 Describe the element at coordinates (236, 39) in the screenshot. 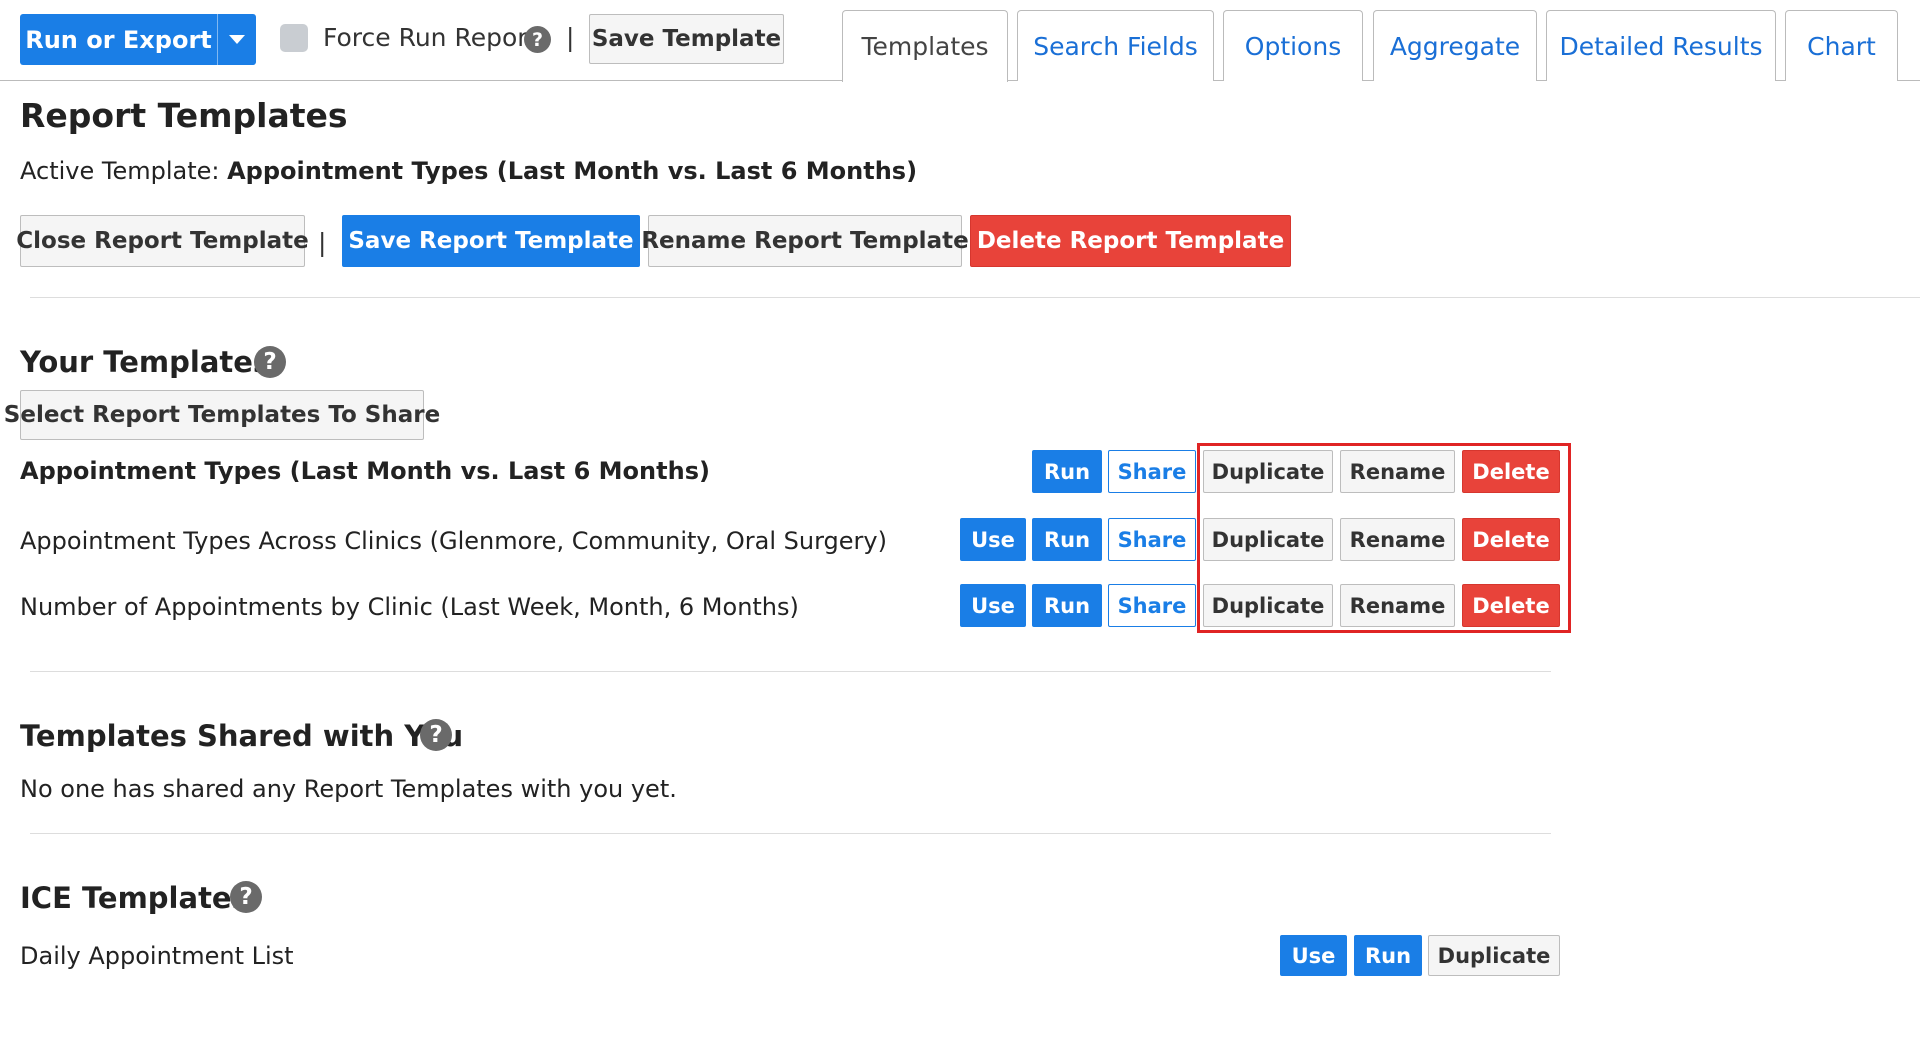

I see `chevron-down-icon` at that location.